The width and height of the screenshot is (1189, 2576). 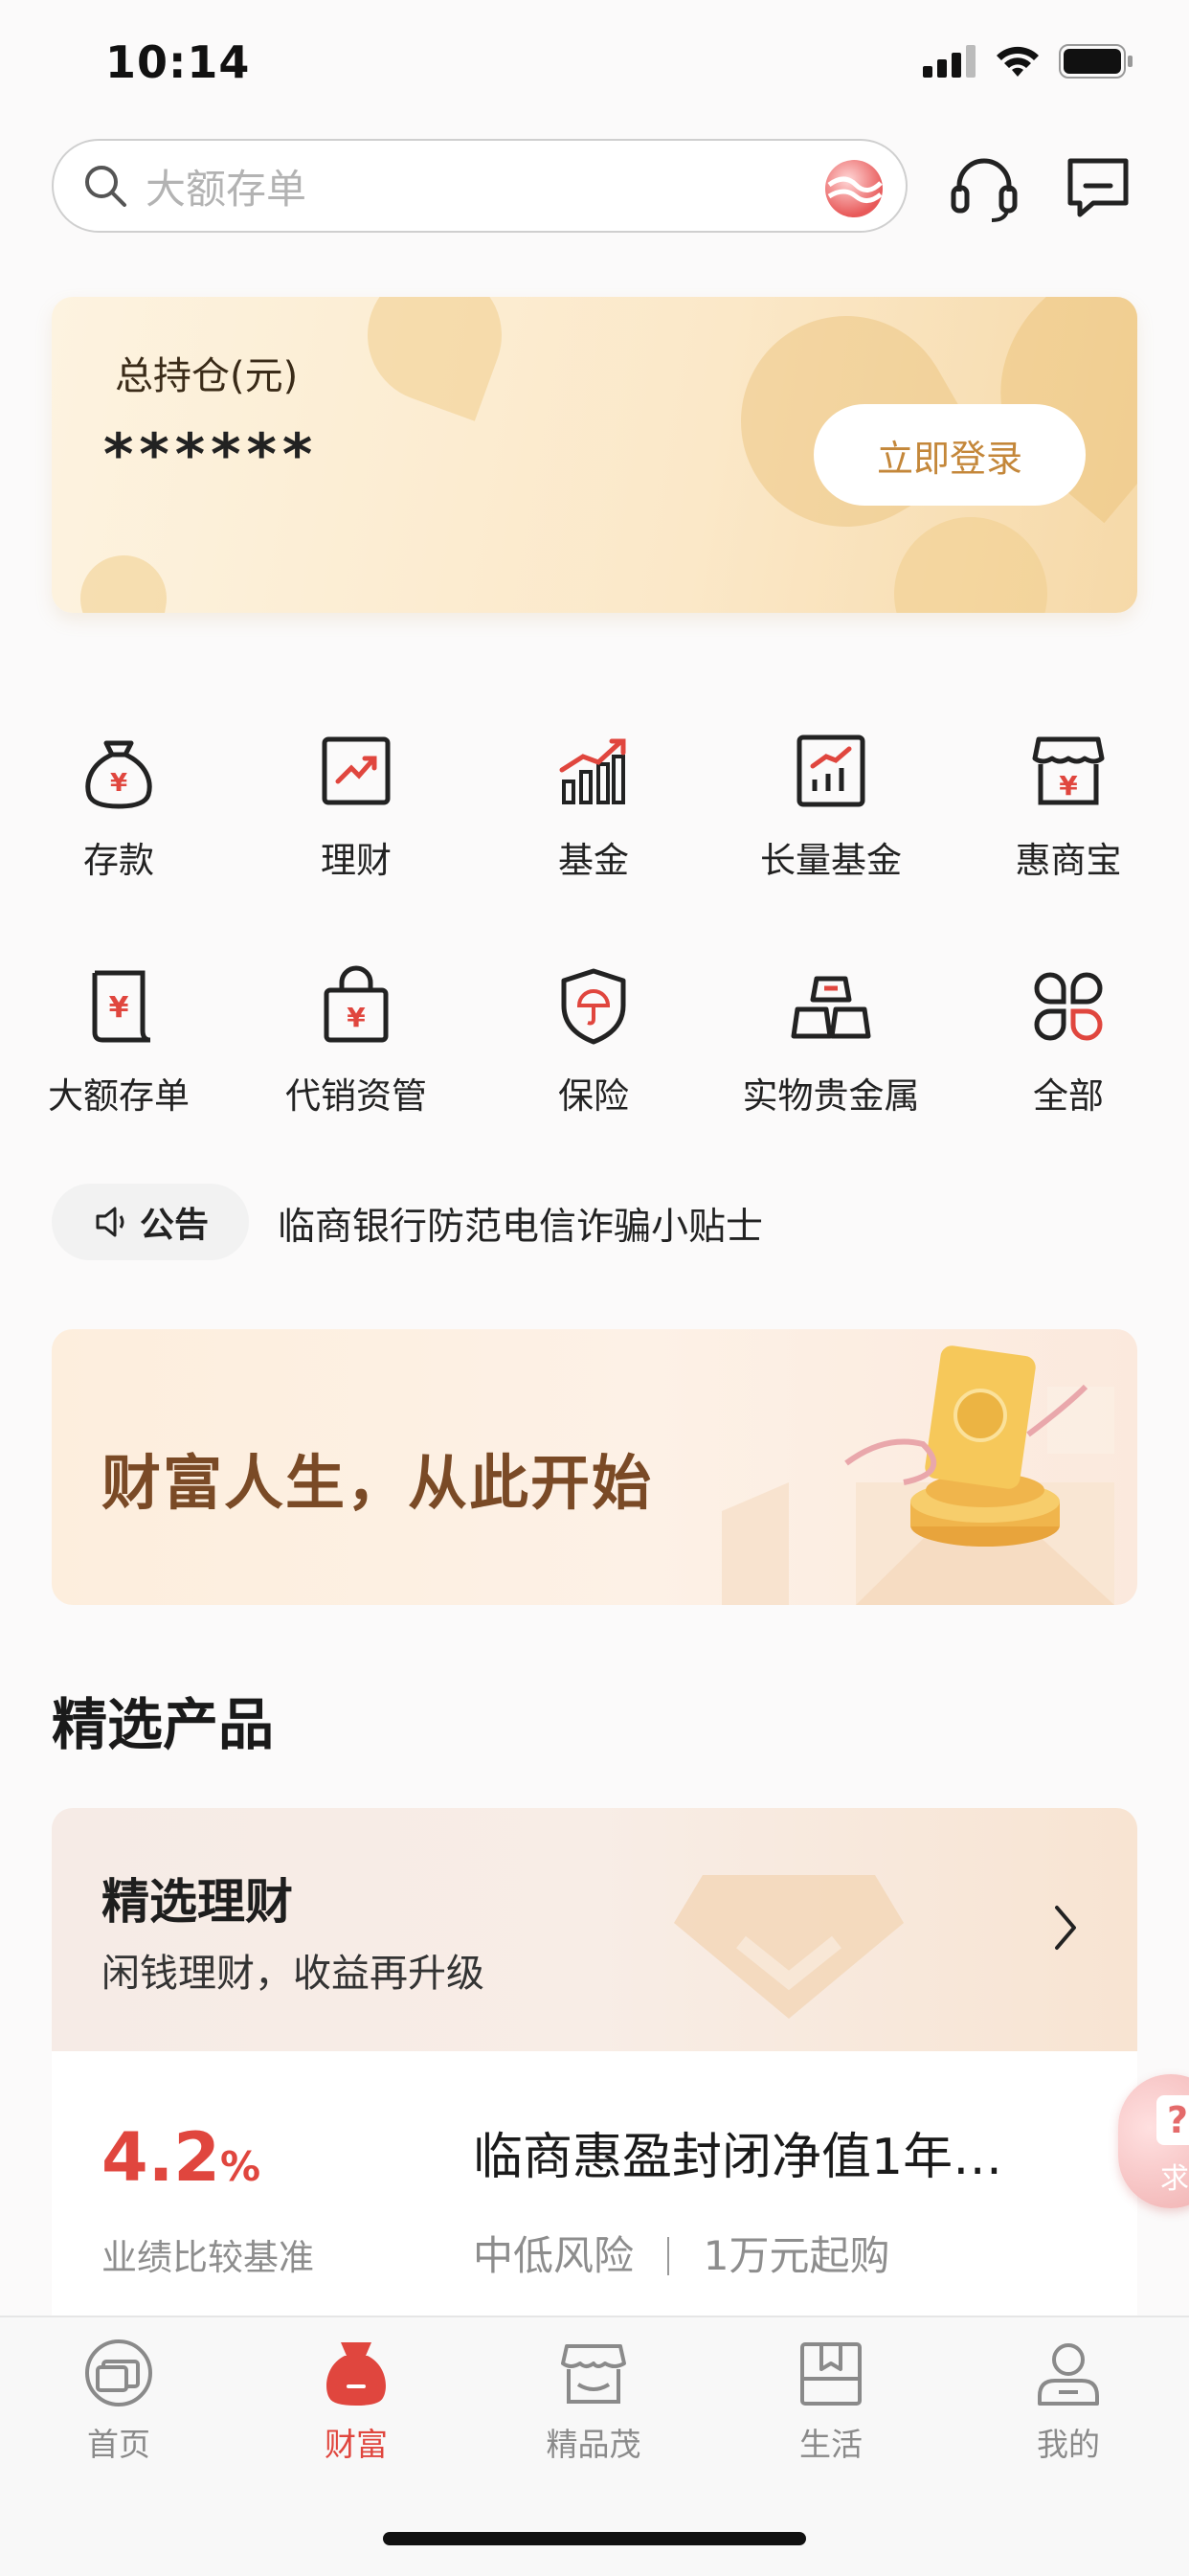 I want to click on chevron-right-icon, so click(x=1065, y=1928).